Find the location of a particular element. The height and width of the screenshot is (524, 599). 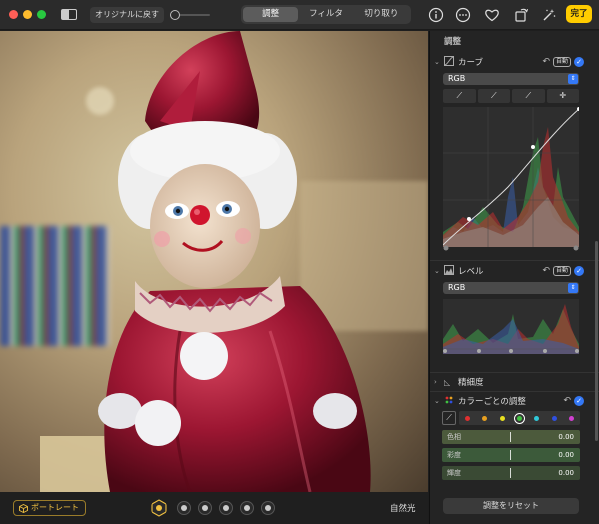

toolbar: オリジナルに戻す 調整 フィルタ 切り取り 完了 is located at coordinates (299, 15).